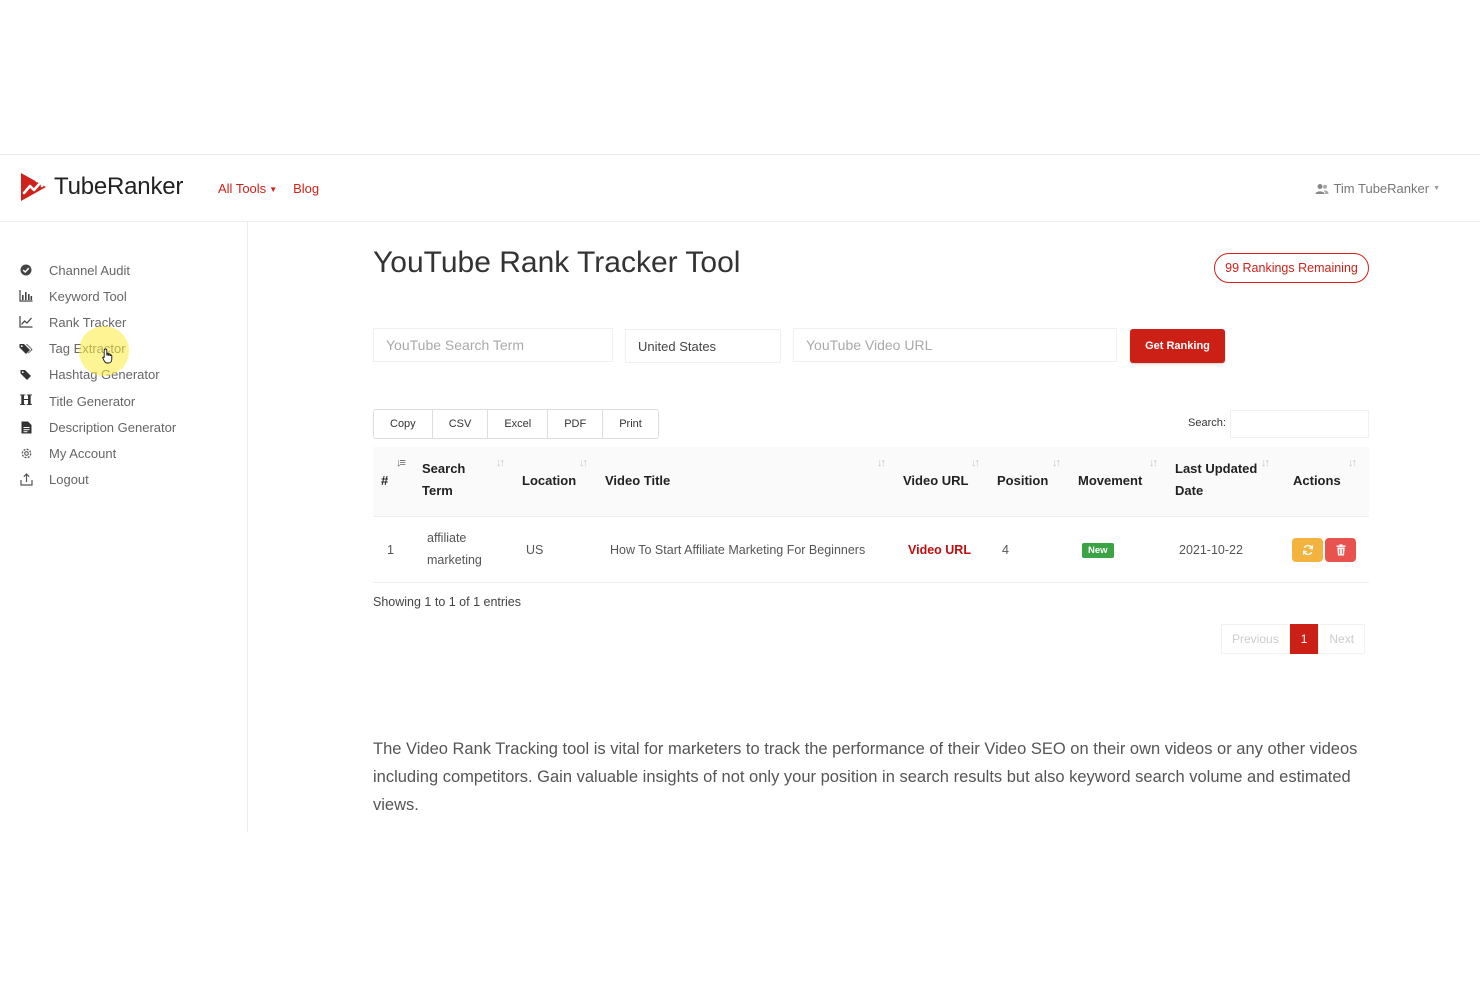 The height and width of the screenshot is (987, 1480). I want to click on cell-search-term-line: affiliate, so click(447, 538).